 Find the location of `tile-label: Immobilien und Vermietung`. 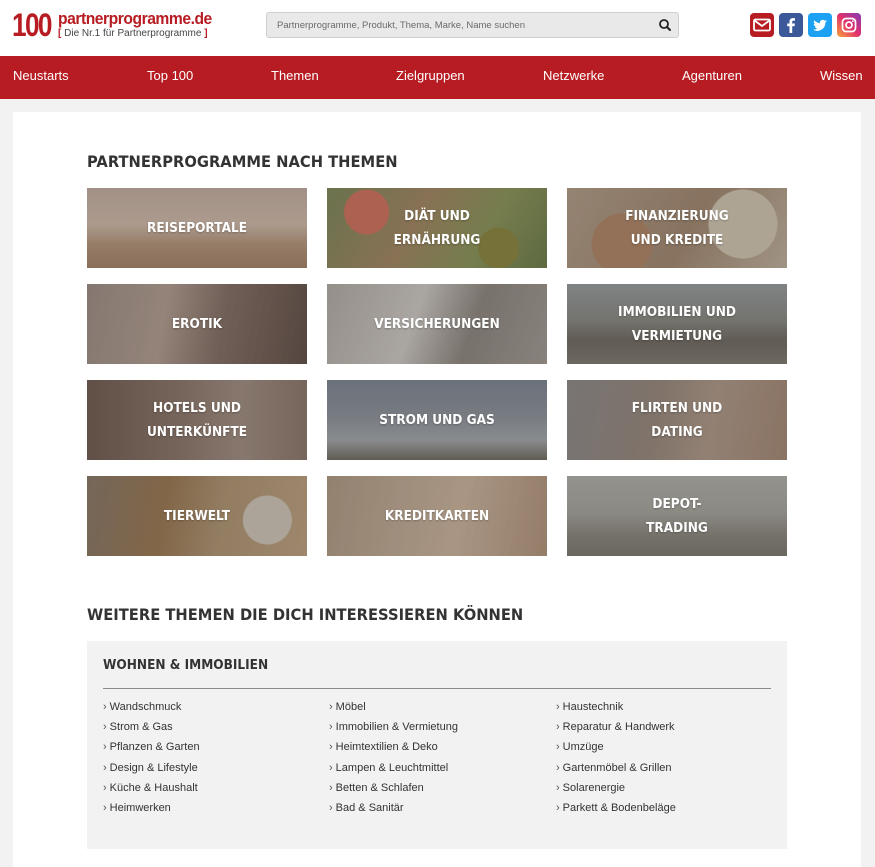

tile-label: Immobilien und Vermietung is located at coordinates (677, 324).